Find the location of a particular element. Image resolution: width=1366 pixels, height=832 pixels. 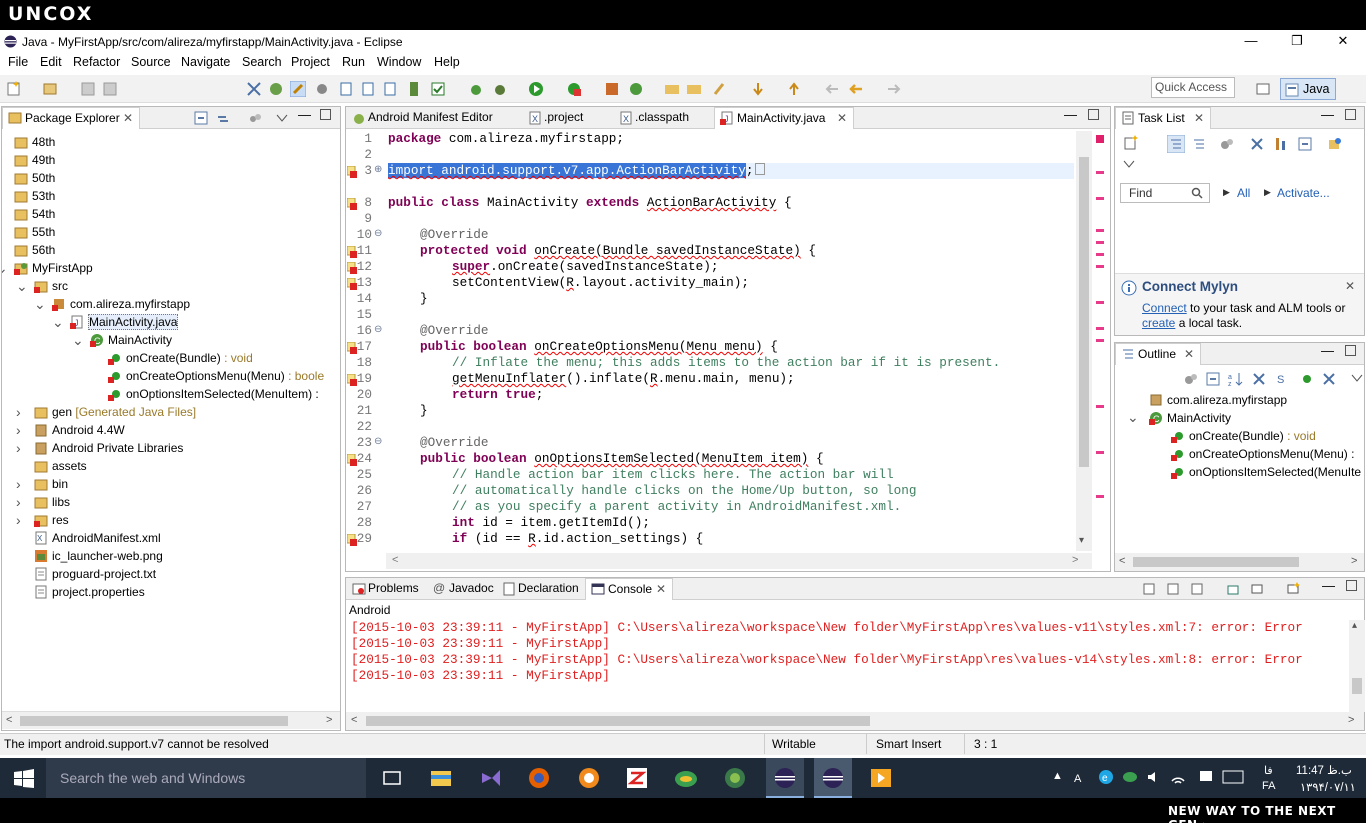

pin-console-icon is located at coordinates (1233, 589).